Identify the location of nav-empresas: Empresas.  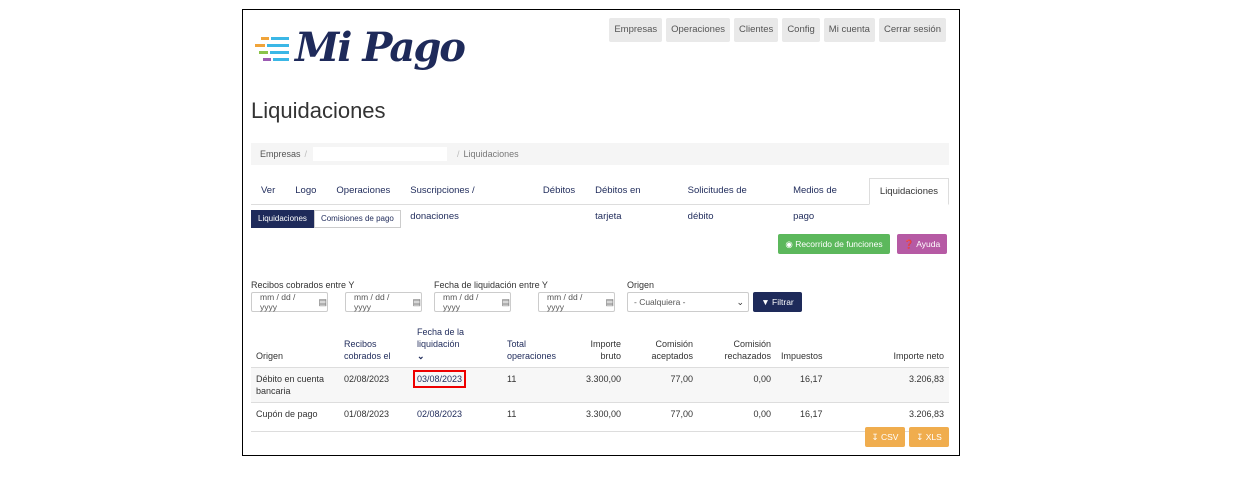
(636, 30).